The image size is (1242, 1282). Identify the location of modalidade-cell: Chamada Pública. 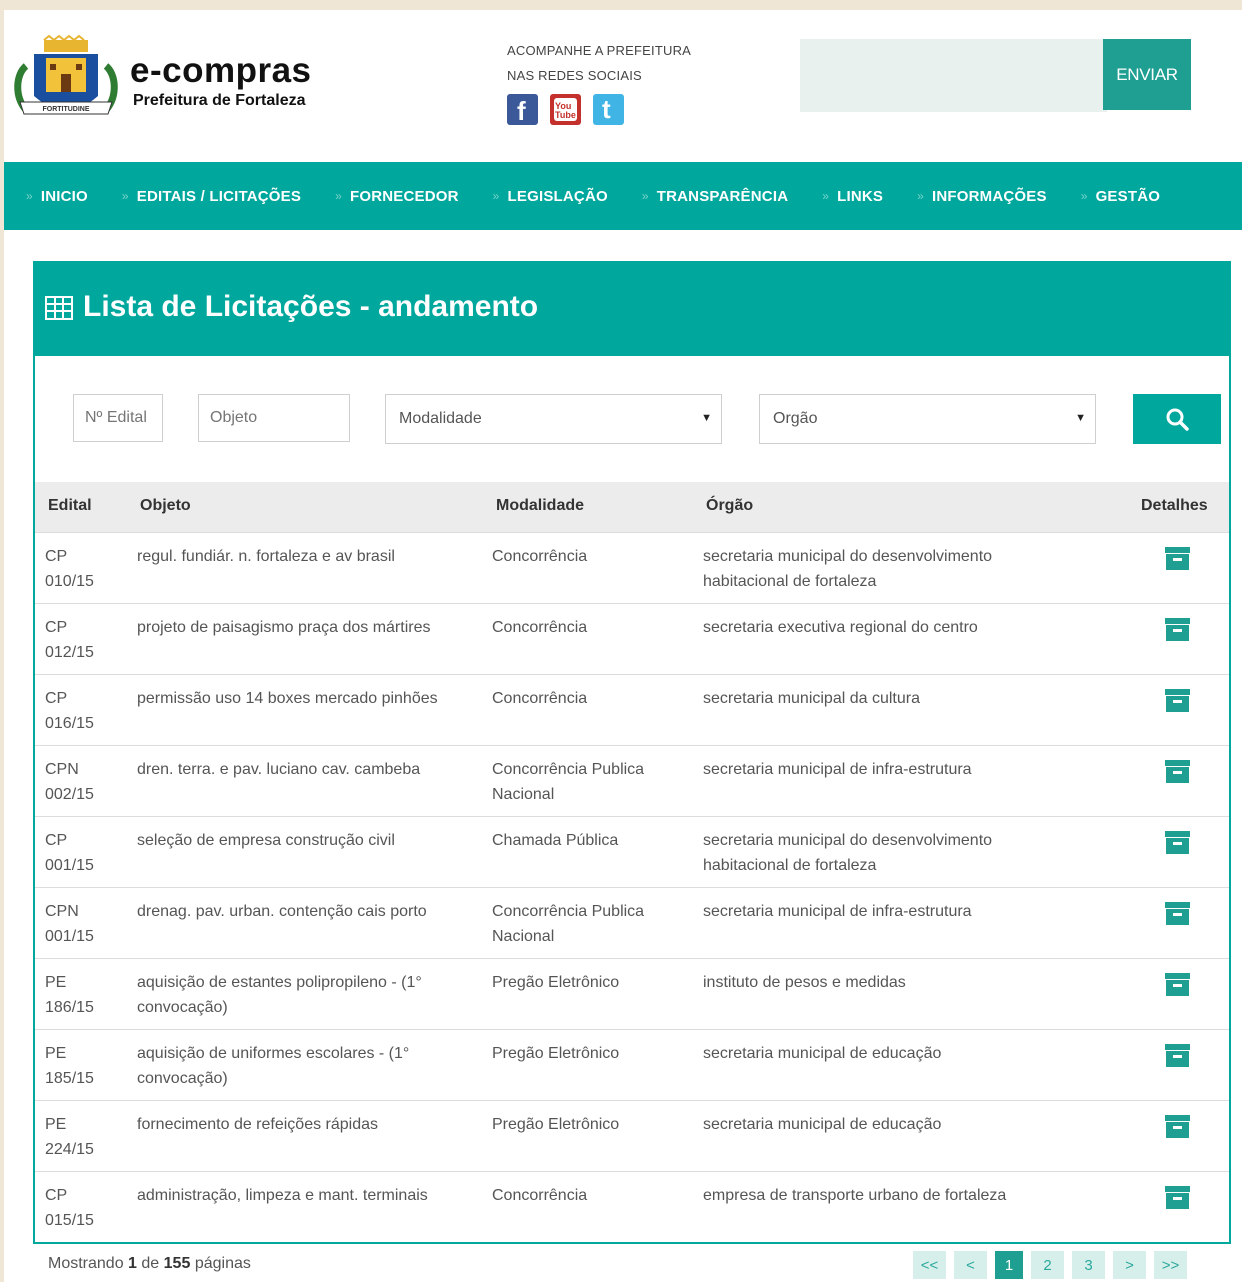
(555, 840).